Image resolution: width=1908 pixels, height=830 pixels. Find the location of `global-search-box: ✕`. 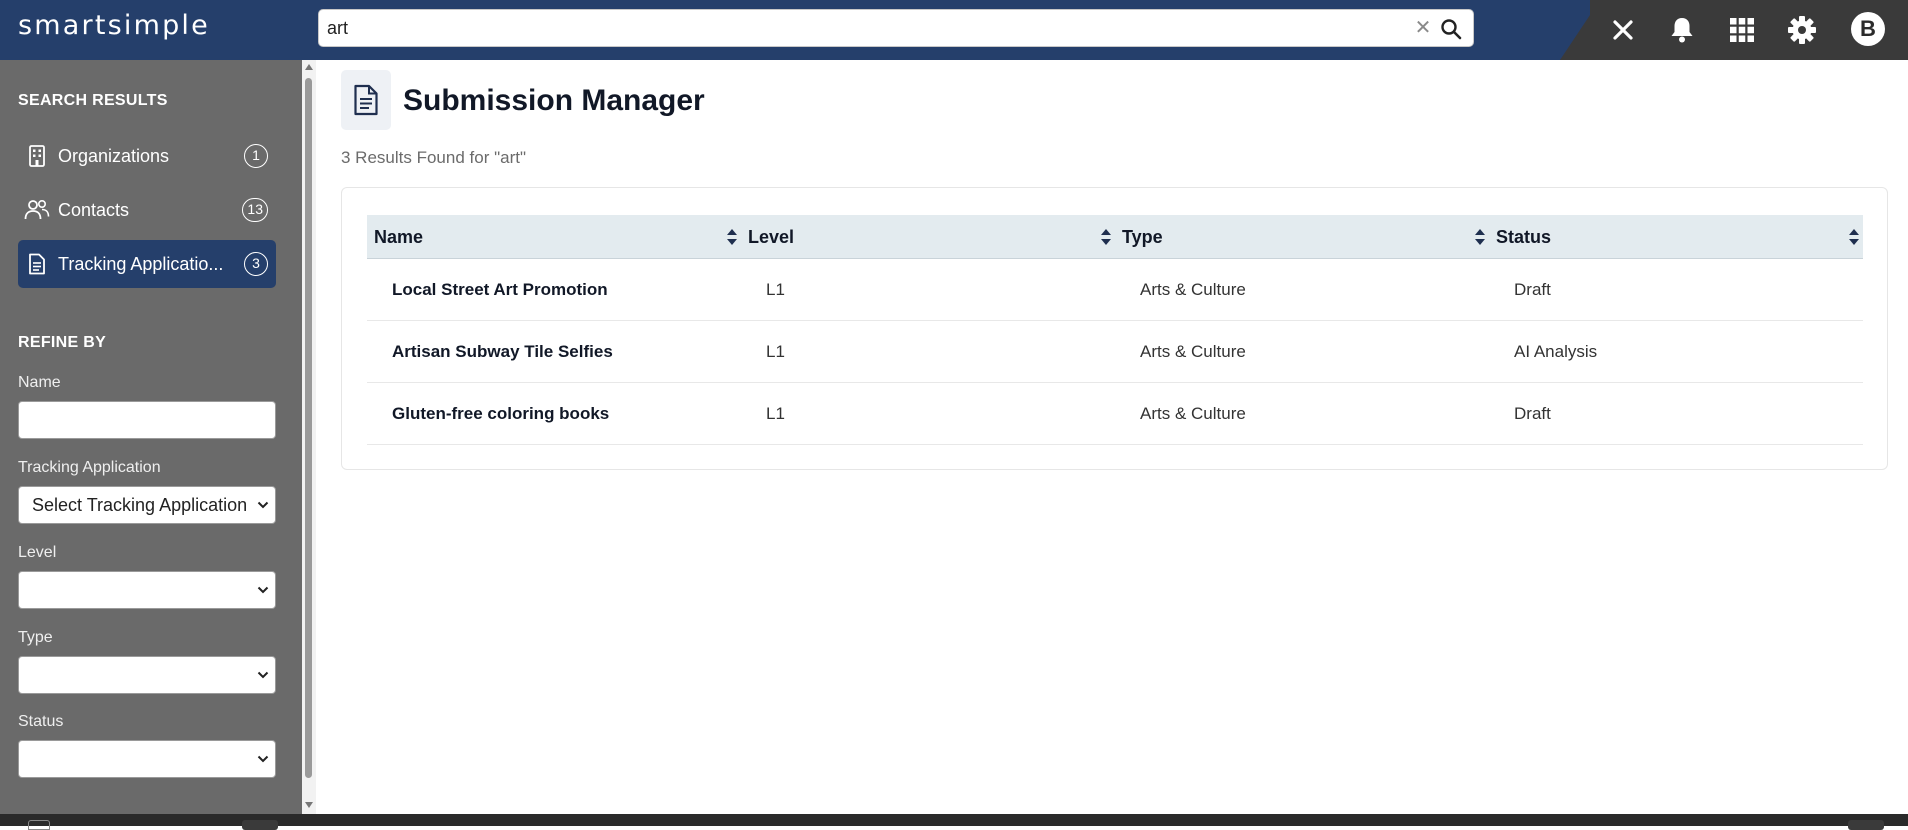

global-search-box: ✕ is located at coordinates (896, 28).